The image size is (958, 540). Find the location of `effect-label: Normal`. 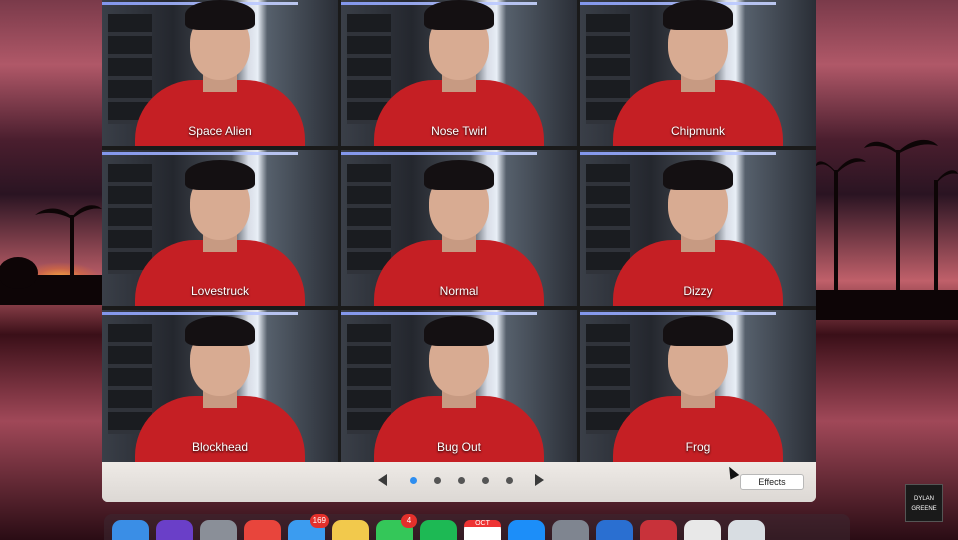

effect-label: Normal is located at coordinates (459, 291).